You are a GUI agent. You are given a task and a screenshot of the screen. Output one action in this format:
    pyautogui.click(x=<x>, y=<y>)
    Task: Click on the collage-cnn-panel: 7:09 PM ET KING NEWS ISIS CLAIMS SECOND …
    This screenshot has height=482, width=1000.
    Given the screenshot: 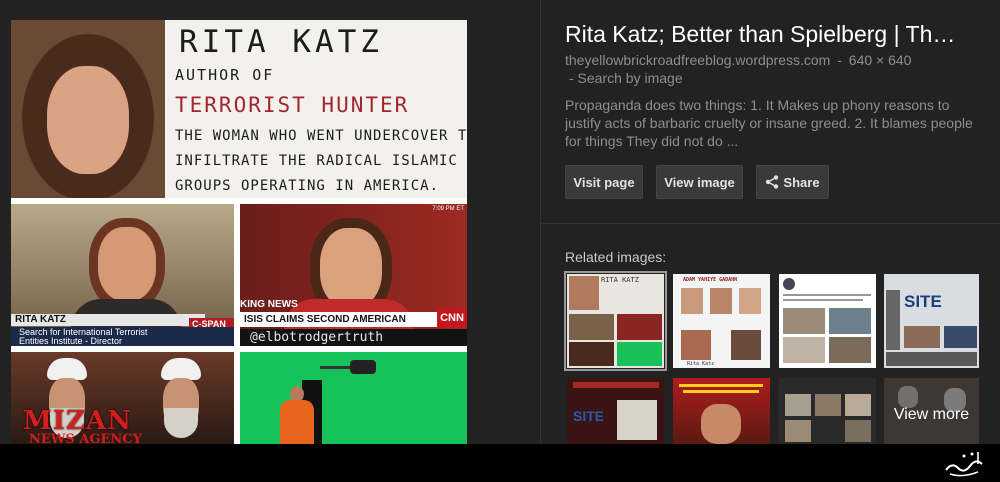 What is the action you would take?
    pyautogui.click(x=353, y=275)
    